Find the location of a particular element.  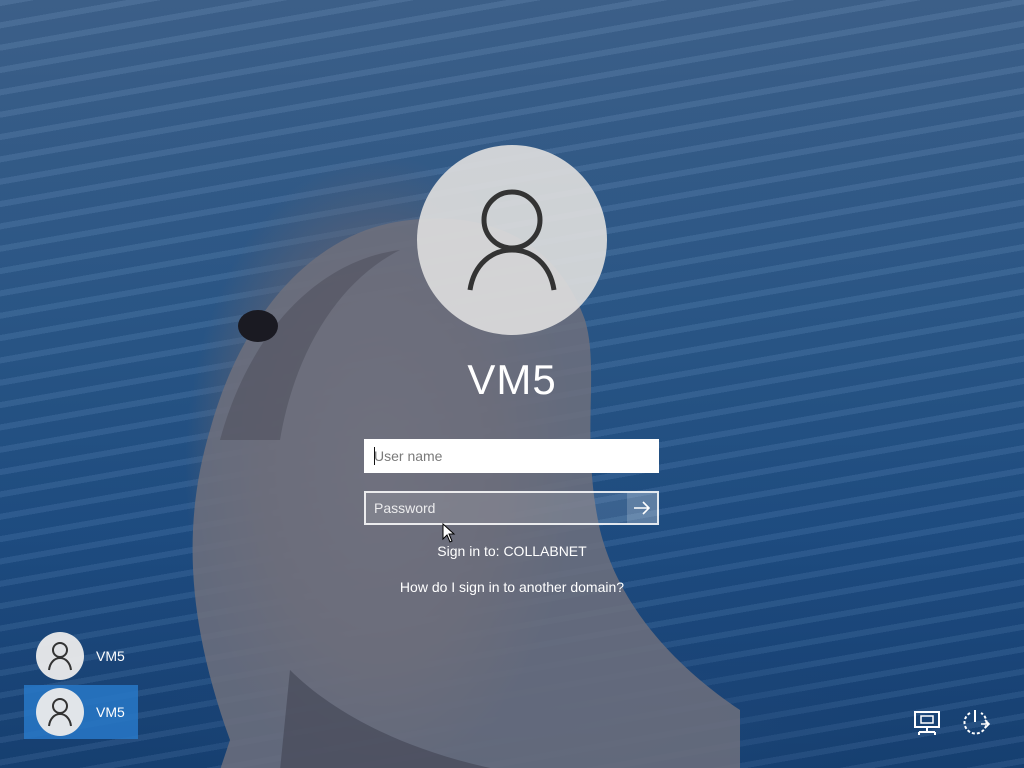

power-icon is located at coordinates (977, 722).